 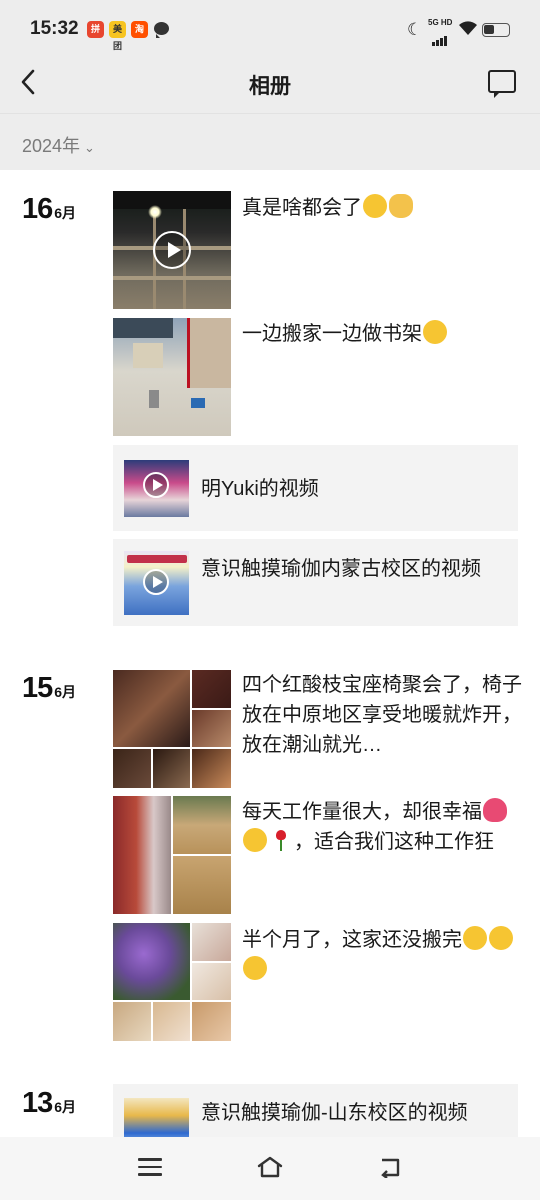 I want to click on shared-video-card: 明Yuki的视频, so click(x=315, y=488).